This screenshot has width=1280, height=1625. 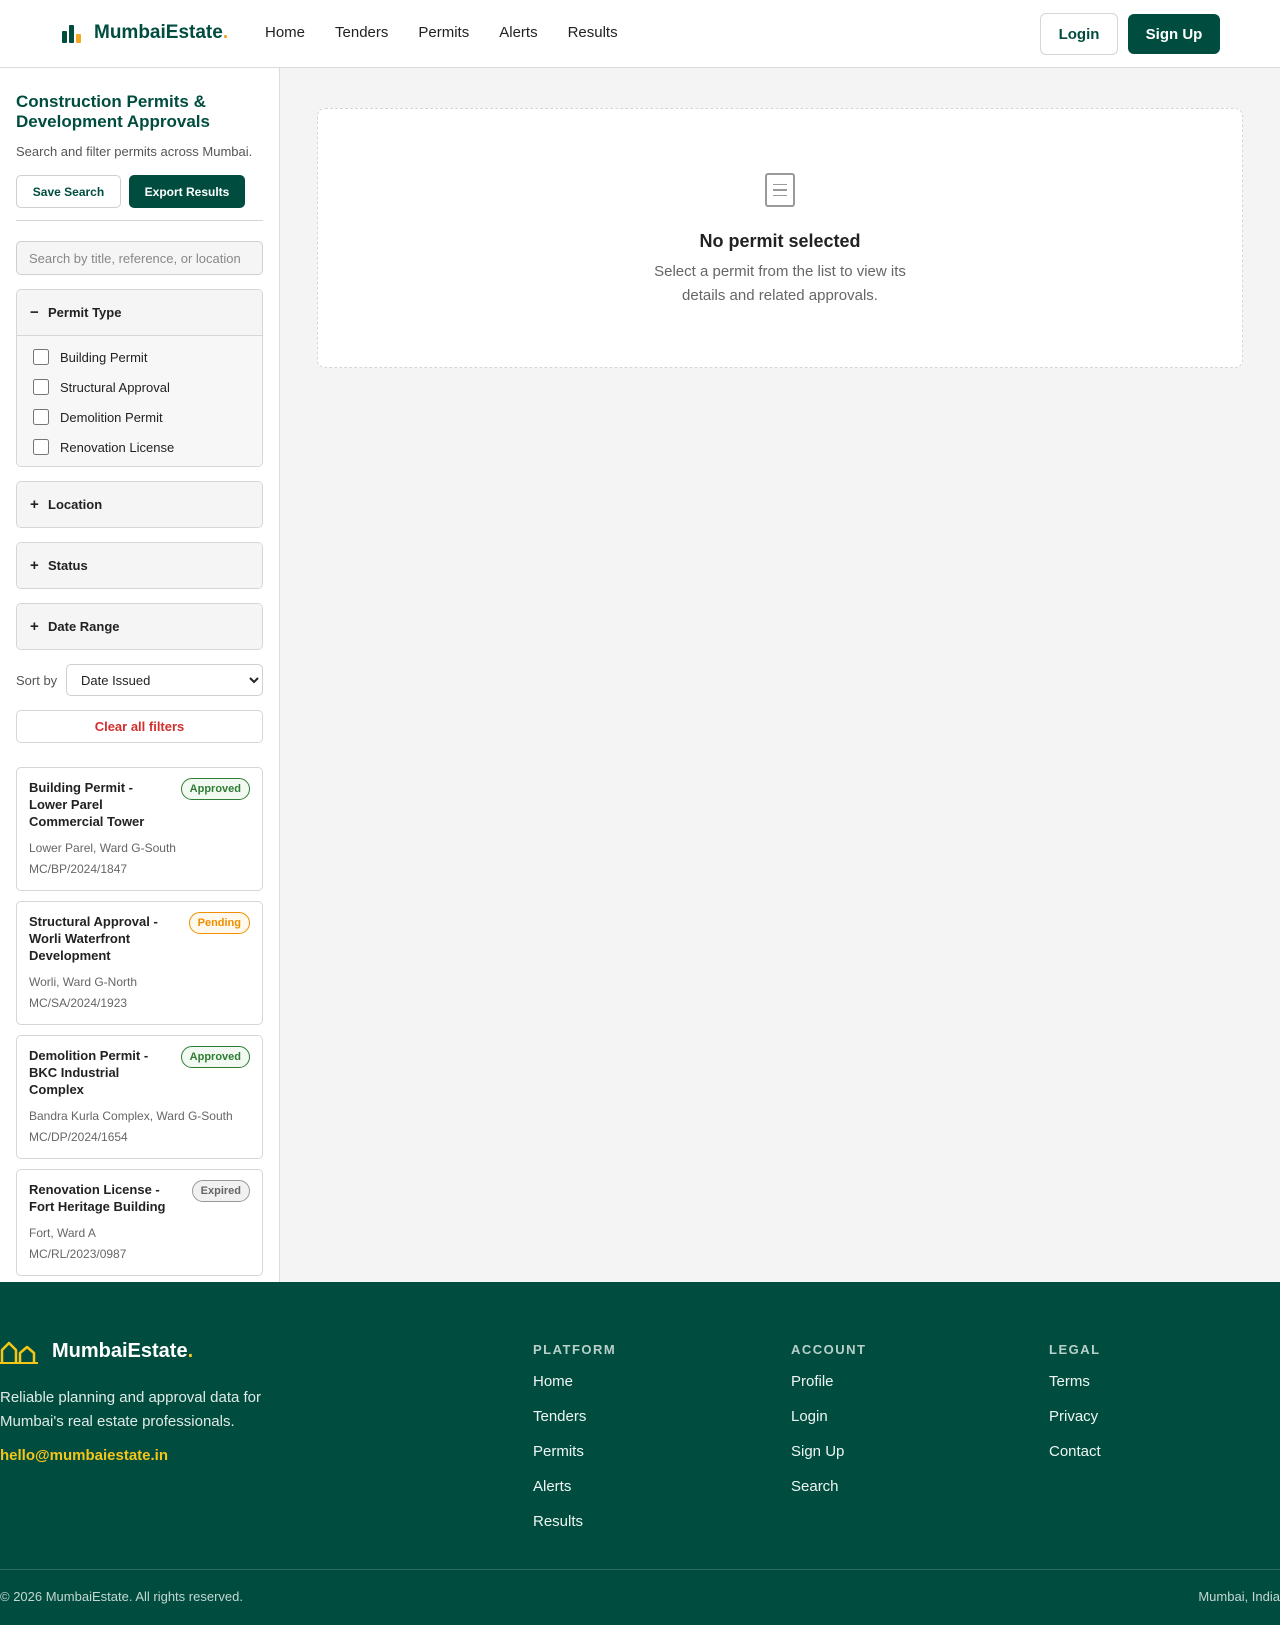 What do you see at coordinates (102, 848) in the screenshot?
I see `permit-location: Lower Parel, Ward G-South` at bounding box center [102, 848].